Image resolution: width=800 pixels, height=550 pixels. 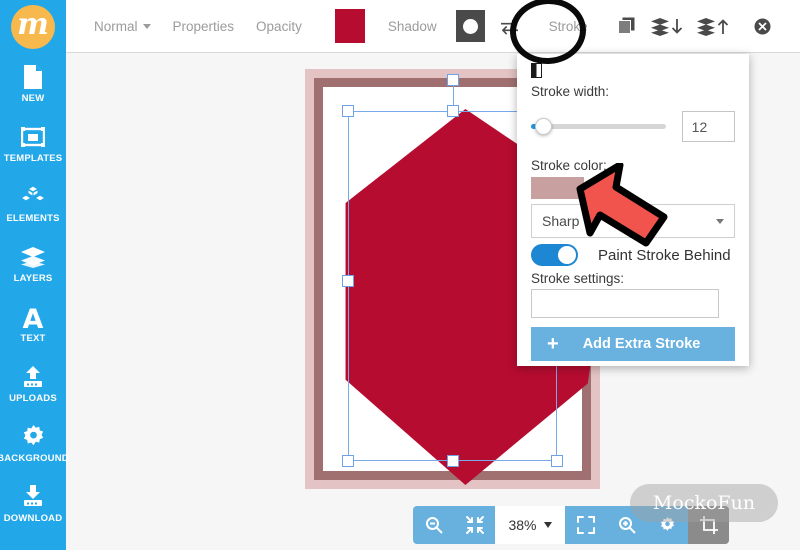 I want to click on add-extra-stroke-button: + Add Extra Stroke, so click(x=633, y=344).